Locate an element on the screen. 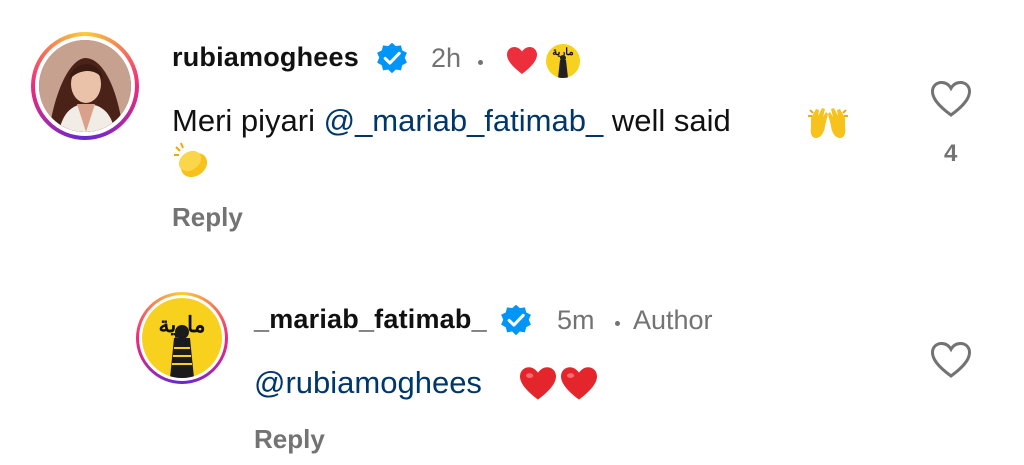 This screenshot has width=1024, height=465. profile-photo is located at coordinates (85, 86).